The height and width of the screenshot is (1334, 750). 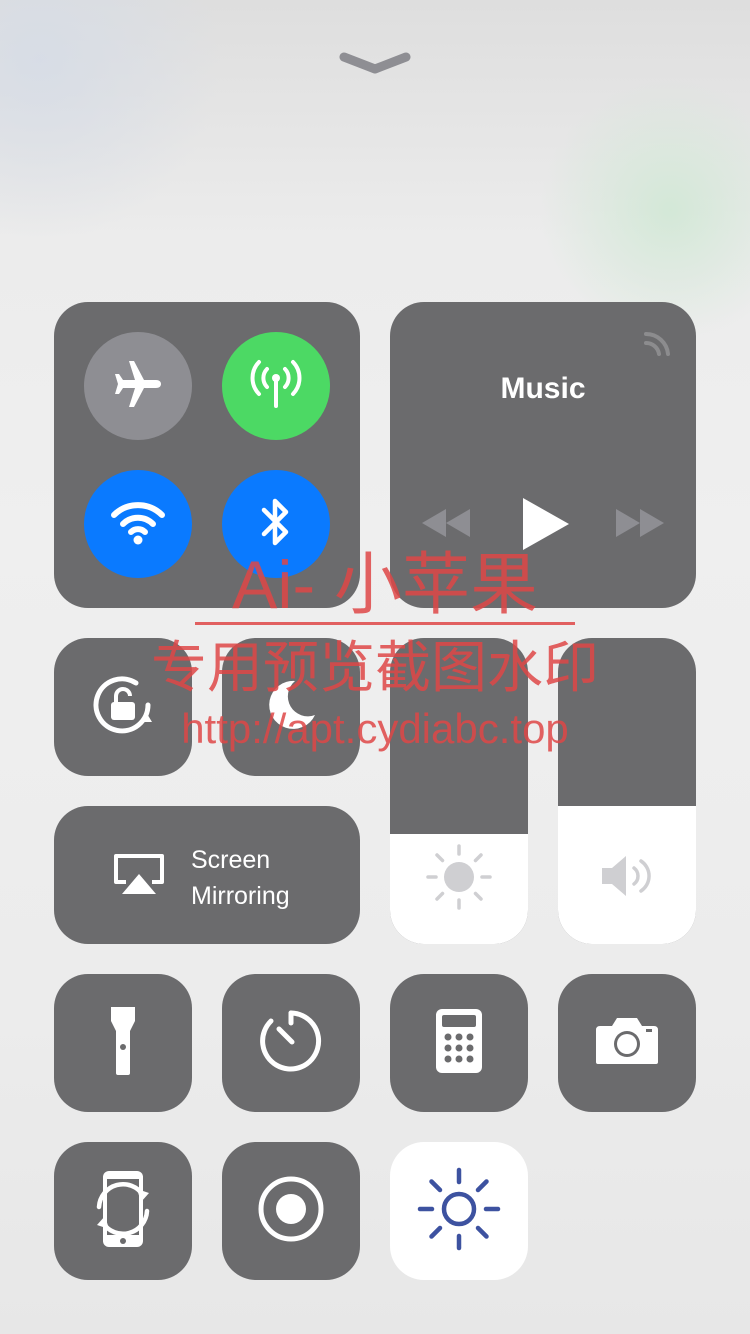 I want to click on phone-rotate-icon, so click(x=123, y=1211).